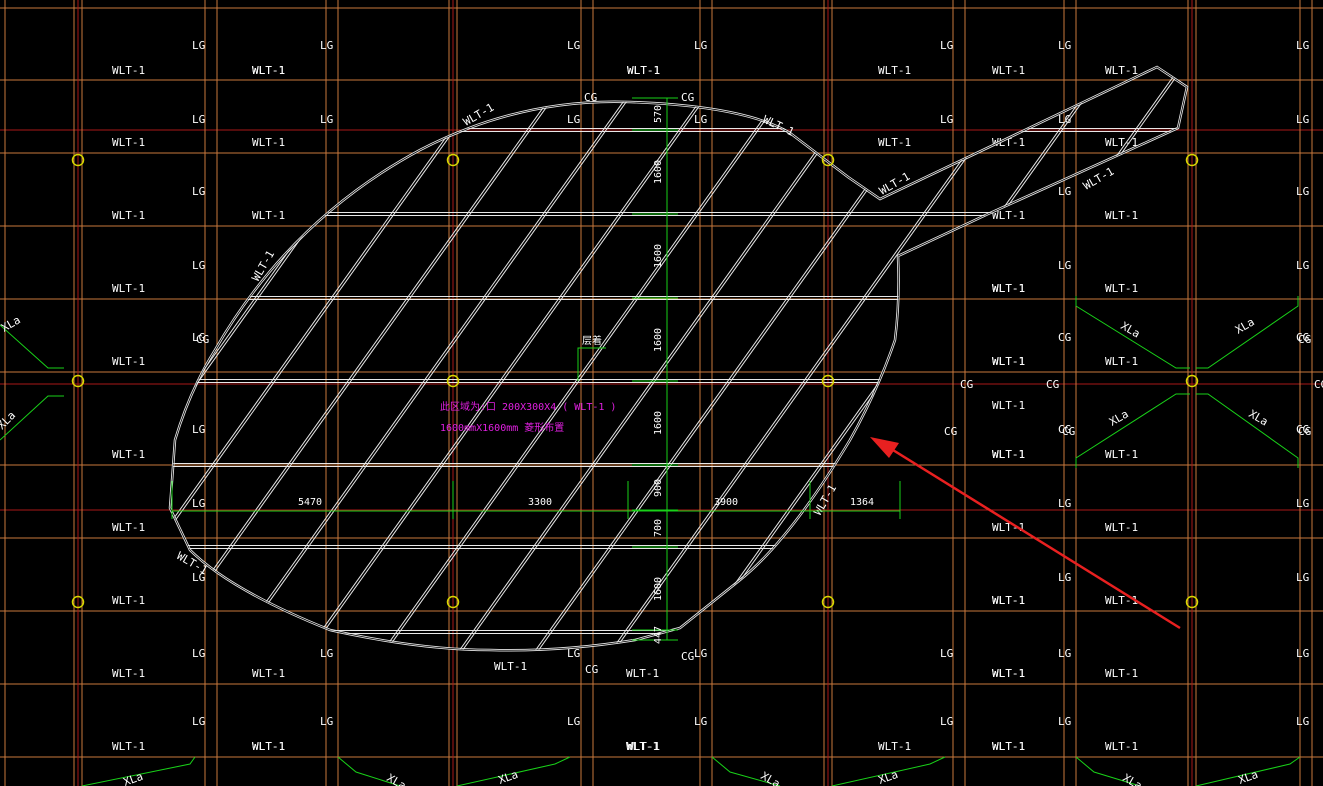 This screenshot has width=1323, height=786. Describe the element at coordinates (510, 666) in the screenshot. I see `paddle-wall-label: WLT-1` at that location.